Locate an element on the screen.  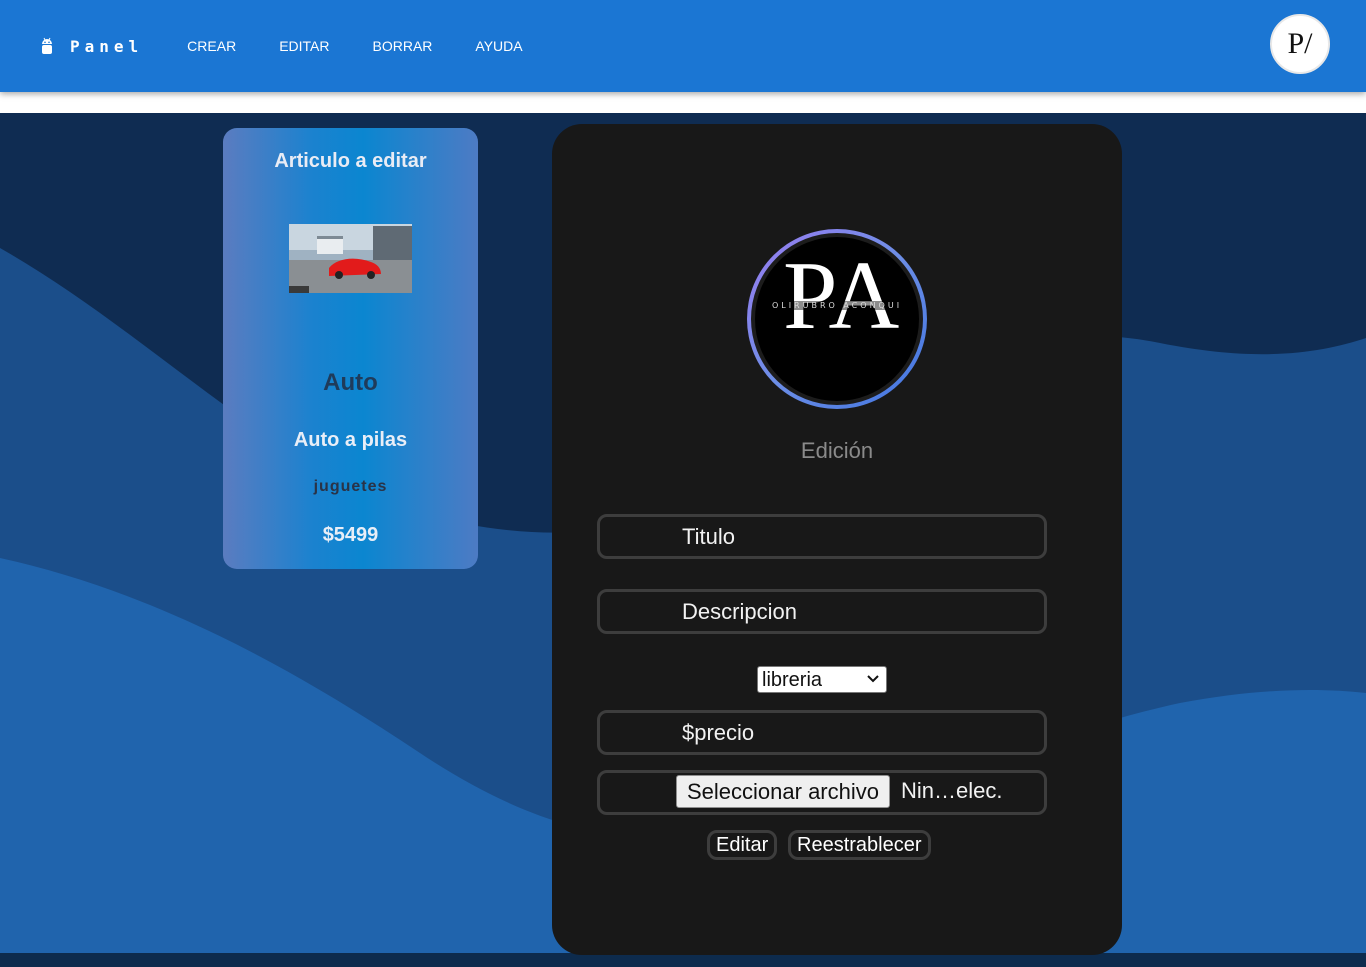
form-logo-ring-text: OLIRUBRO ACONQUI is located at coordinates (837, 305).